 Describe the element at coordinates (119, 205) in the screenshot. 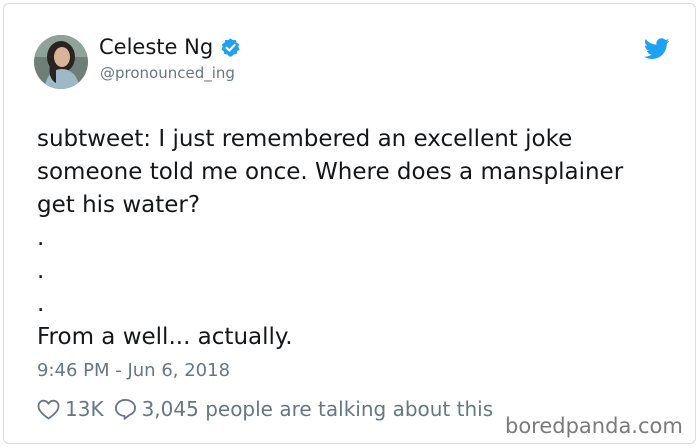

I see `tweet-line: get his water?` at that location.